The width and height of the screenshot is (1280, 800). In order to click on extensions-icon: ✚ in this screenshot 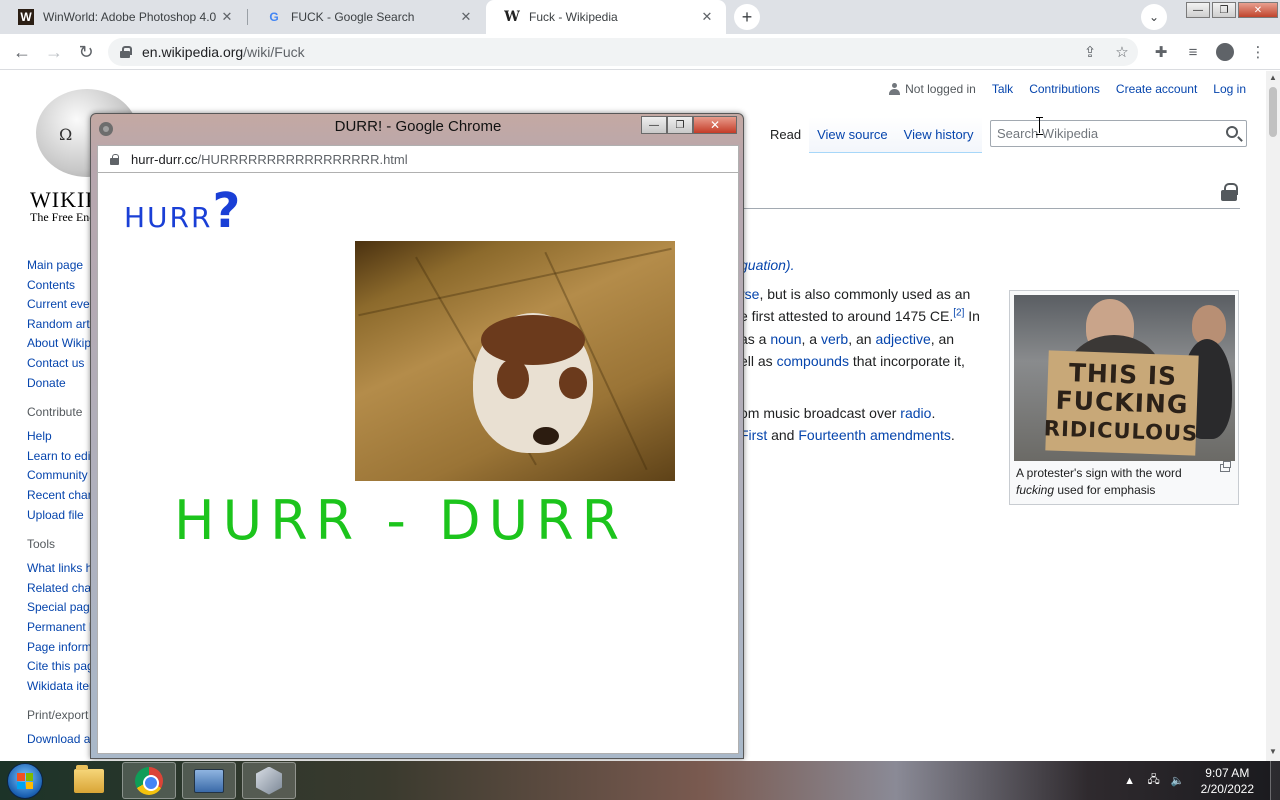, I will do `click(1161, 52)`.